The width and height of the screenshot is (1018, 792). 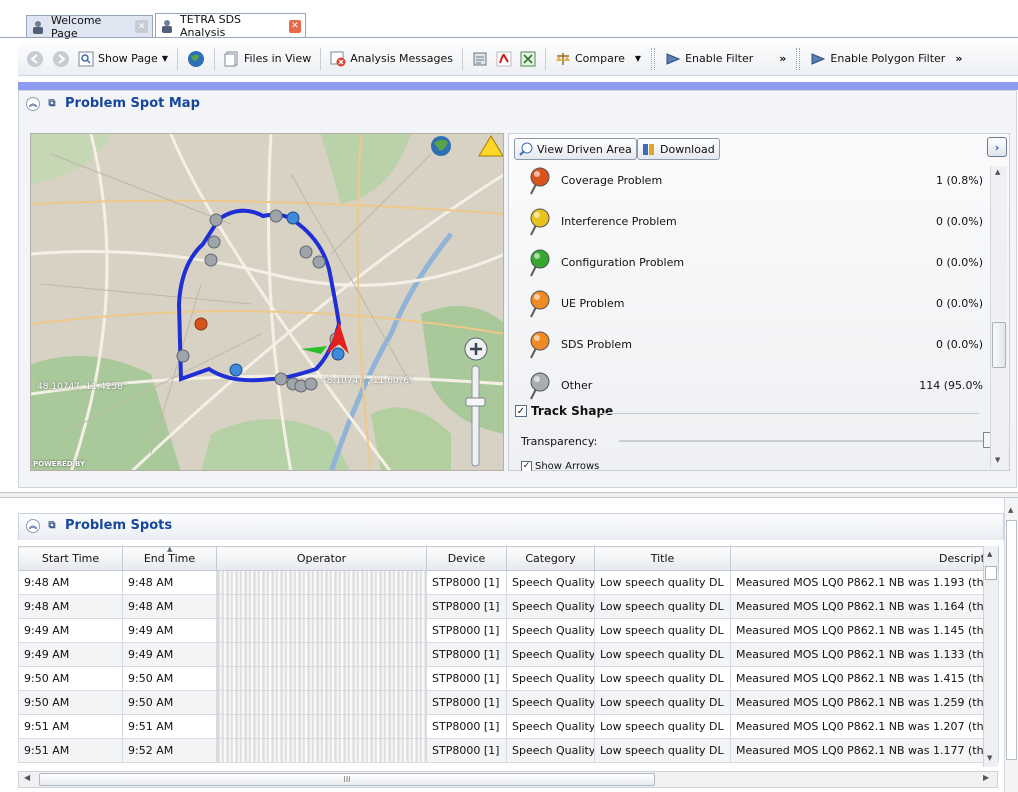 I want to click on pdf-icon, so click(x=504, y=58).